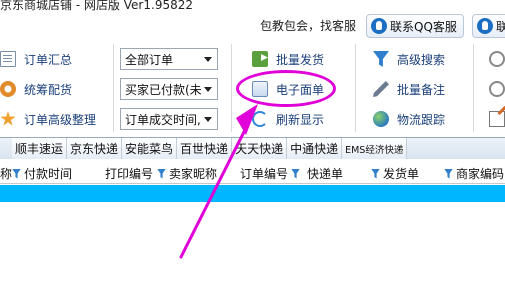 This screenshot has width=505, height=307. What do you see at coordinates (218, 181) in the screenshot?
I see `annotation-arrow` at bounding box center [218, 181].